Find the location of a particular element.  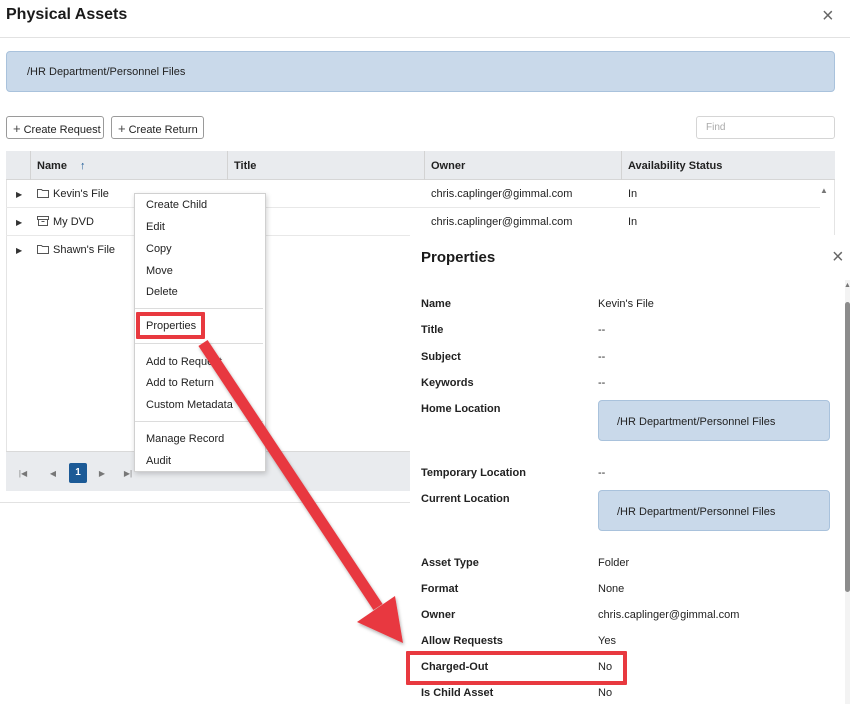

arrow-icon is located at coordinates (300, 491).